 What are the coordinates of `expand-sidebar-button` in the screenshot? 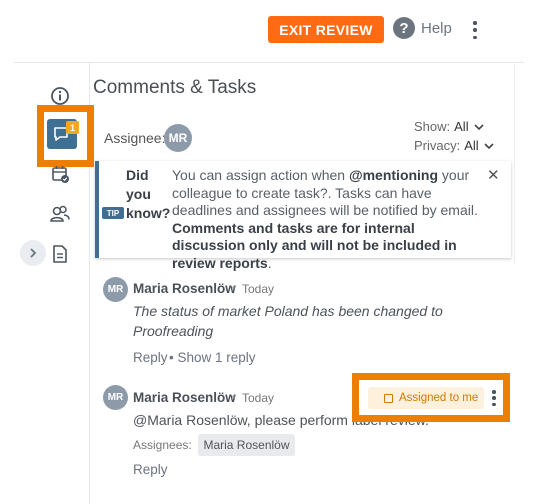 It's located at (33, 253).